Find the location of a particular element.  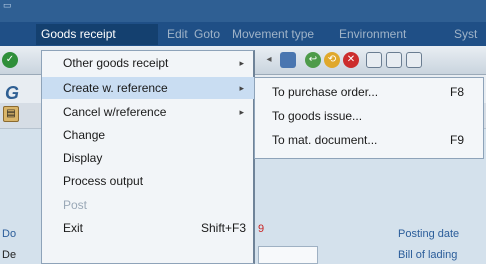

submenu-item-to-mat-document: To mat. document... F9 is located at coordinates (369, 140).